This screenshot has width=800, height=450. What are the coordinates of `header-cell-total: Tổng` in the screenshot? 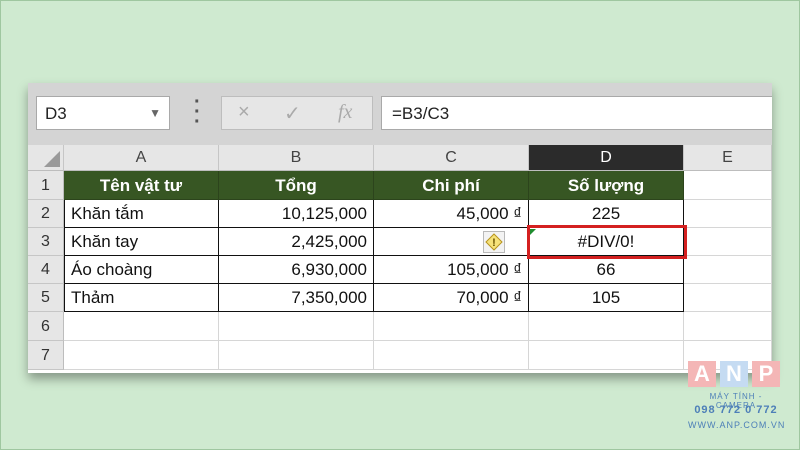 It's located at (296, 185).